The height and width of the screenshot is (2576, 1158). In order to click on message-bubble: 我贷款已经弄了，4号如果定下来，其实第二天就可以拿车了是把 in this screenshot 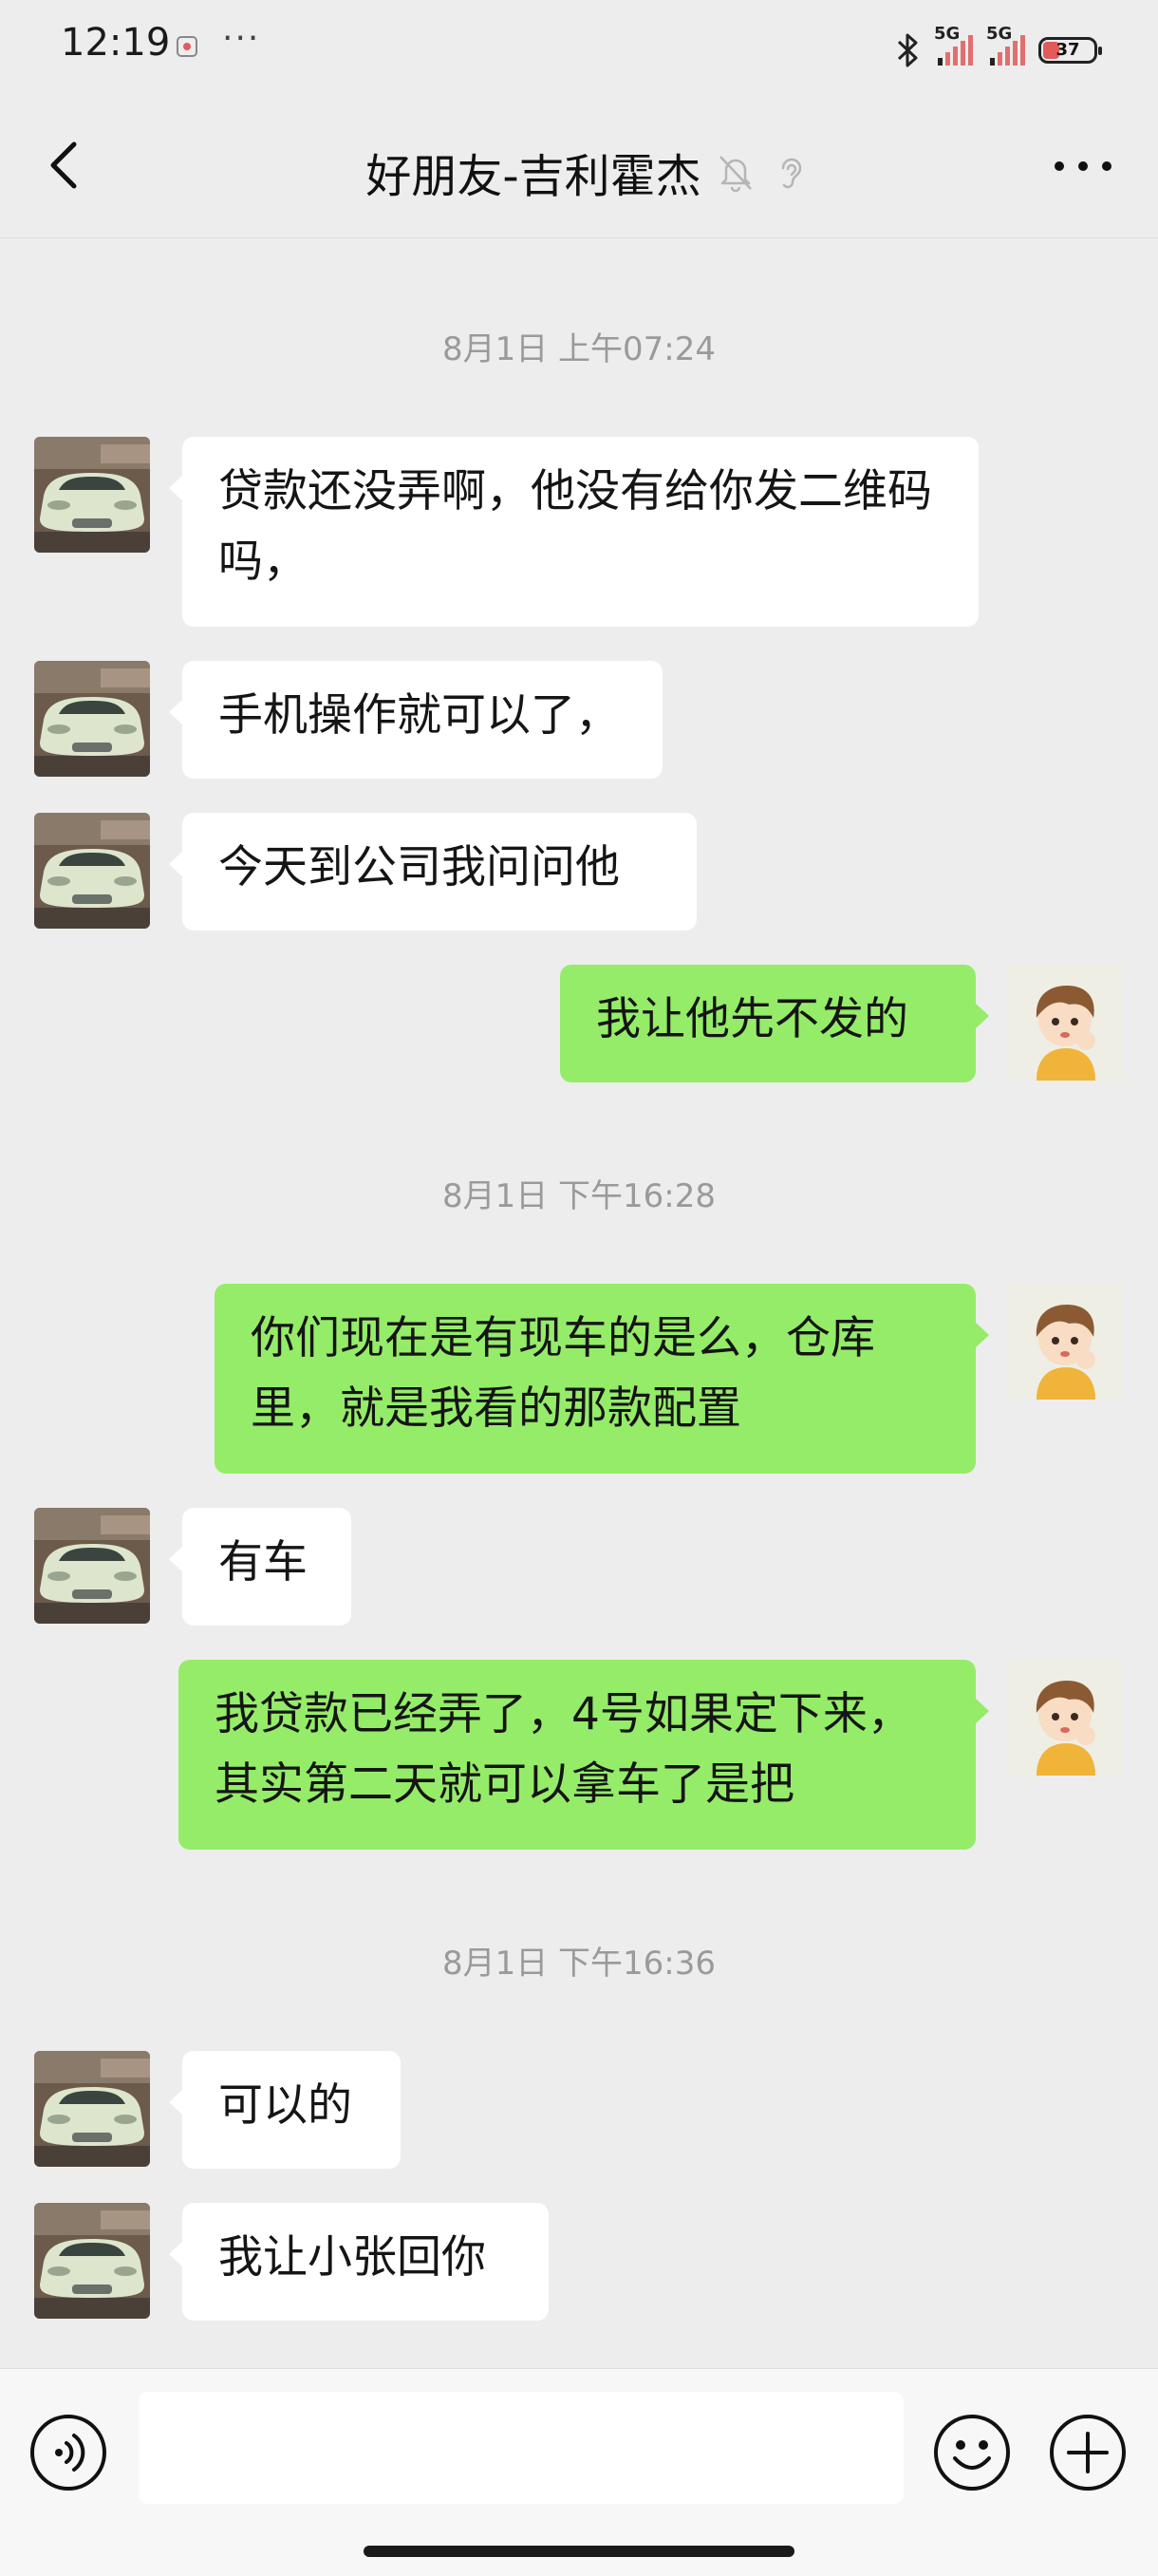, I will do `click(583, 1755)`.